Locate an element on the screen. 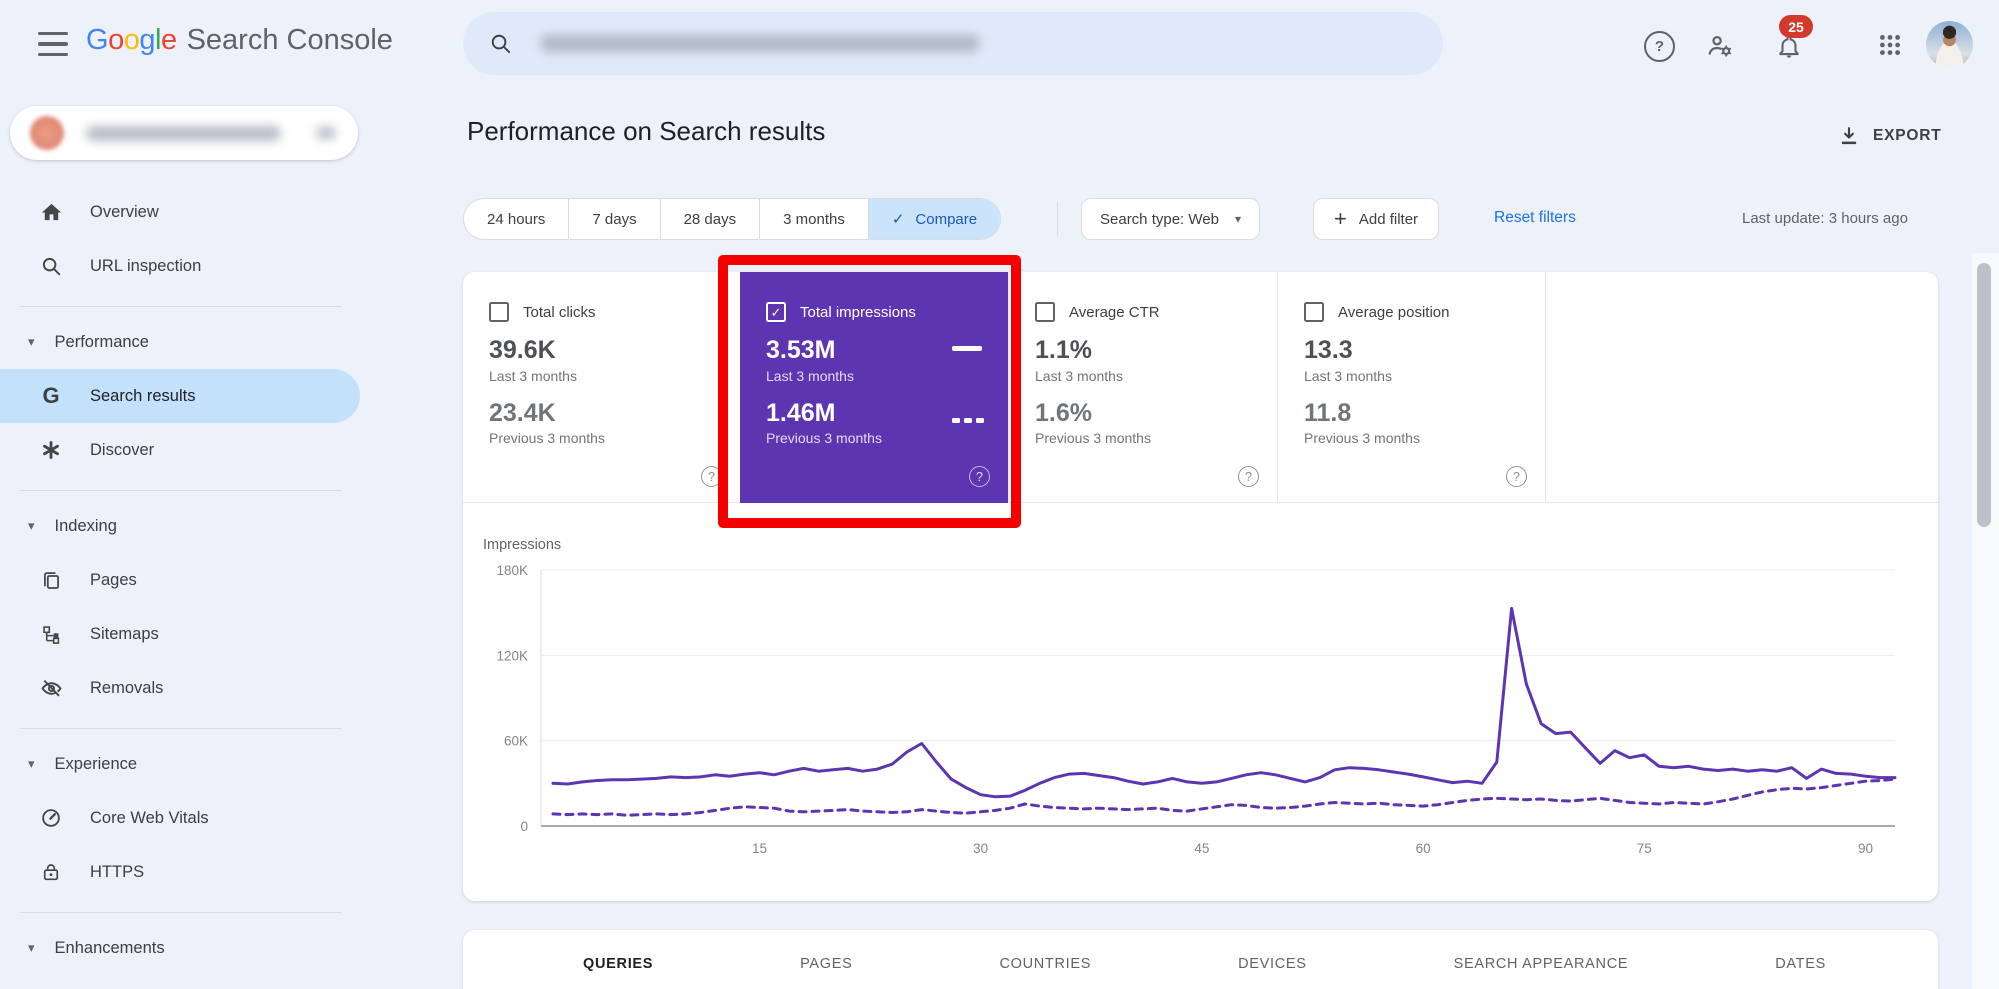  sidebar-item-discover: Discover is located at coordinates (181, 450).